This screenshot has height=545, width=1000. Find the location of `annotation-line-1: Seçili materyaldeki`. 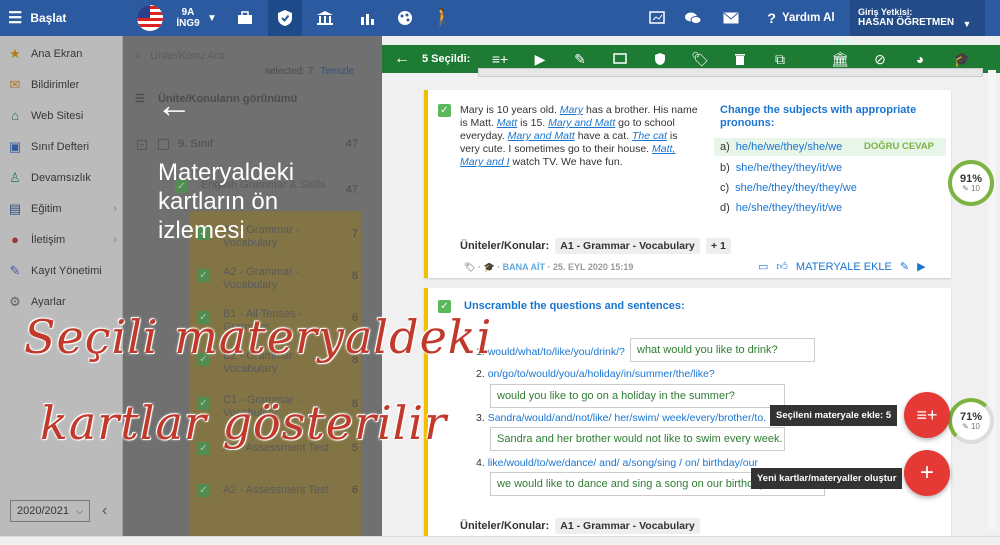

annotation-line-1: Seçili materyaldeki is located at coordinates (258, 337).